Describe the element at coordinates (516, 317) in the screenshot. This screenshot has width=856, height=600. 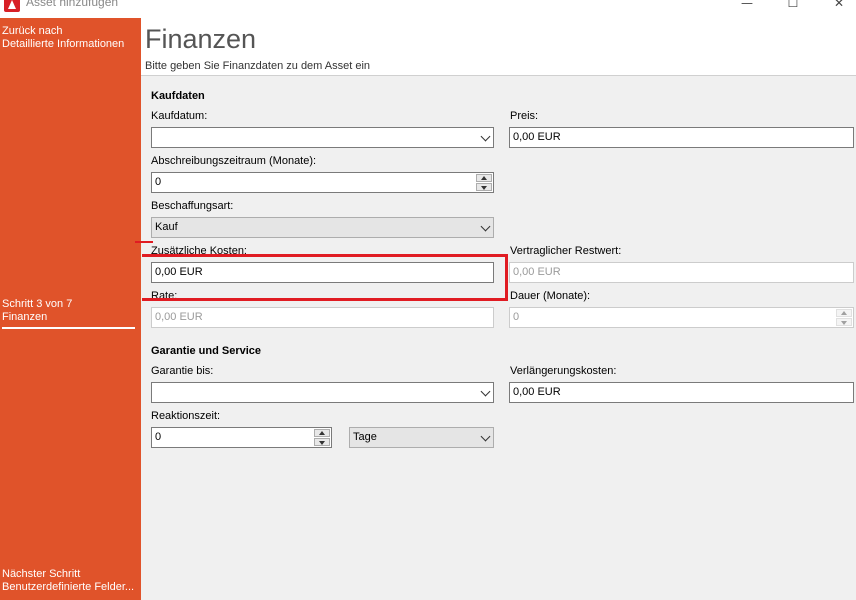
I see `dauer-value: 0` at that location.